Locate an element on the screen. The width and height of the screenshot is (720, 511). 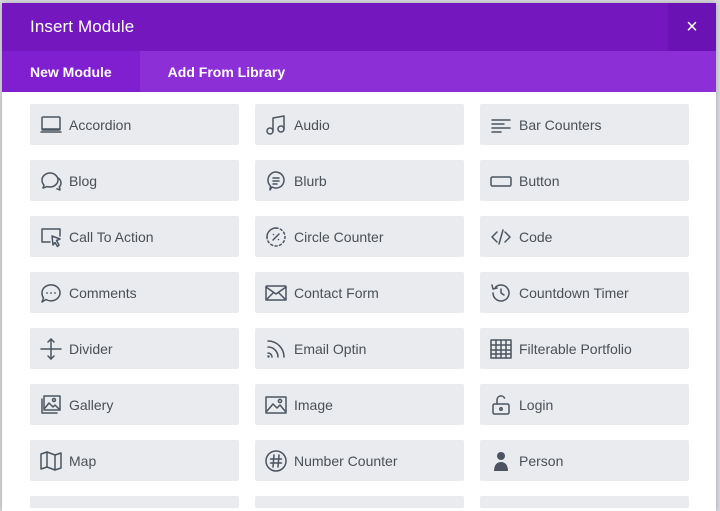
module-map: Map is located at coordinates (134, 460).